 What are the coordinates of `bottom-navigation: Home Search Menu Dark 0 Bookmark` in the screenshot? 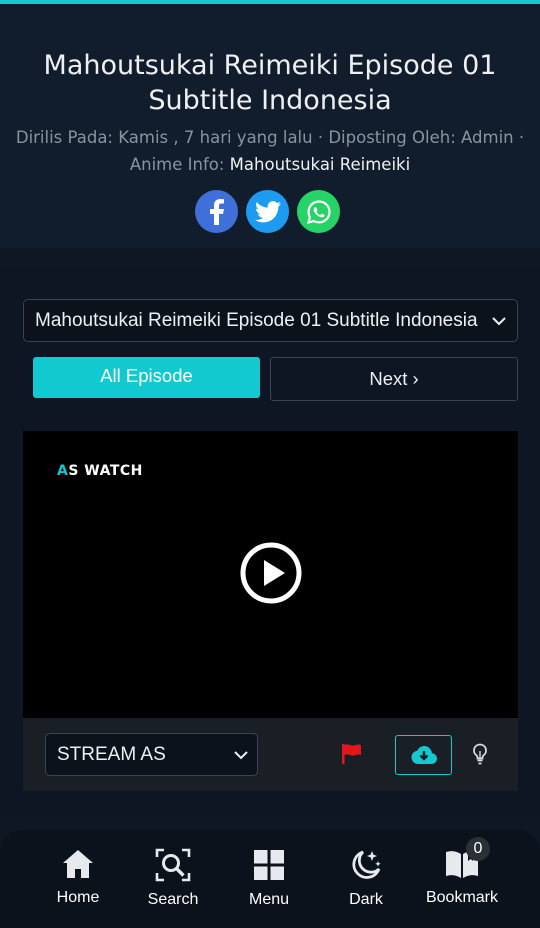 It's located at (270, 879).